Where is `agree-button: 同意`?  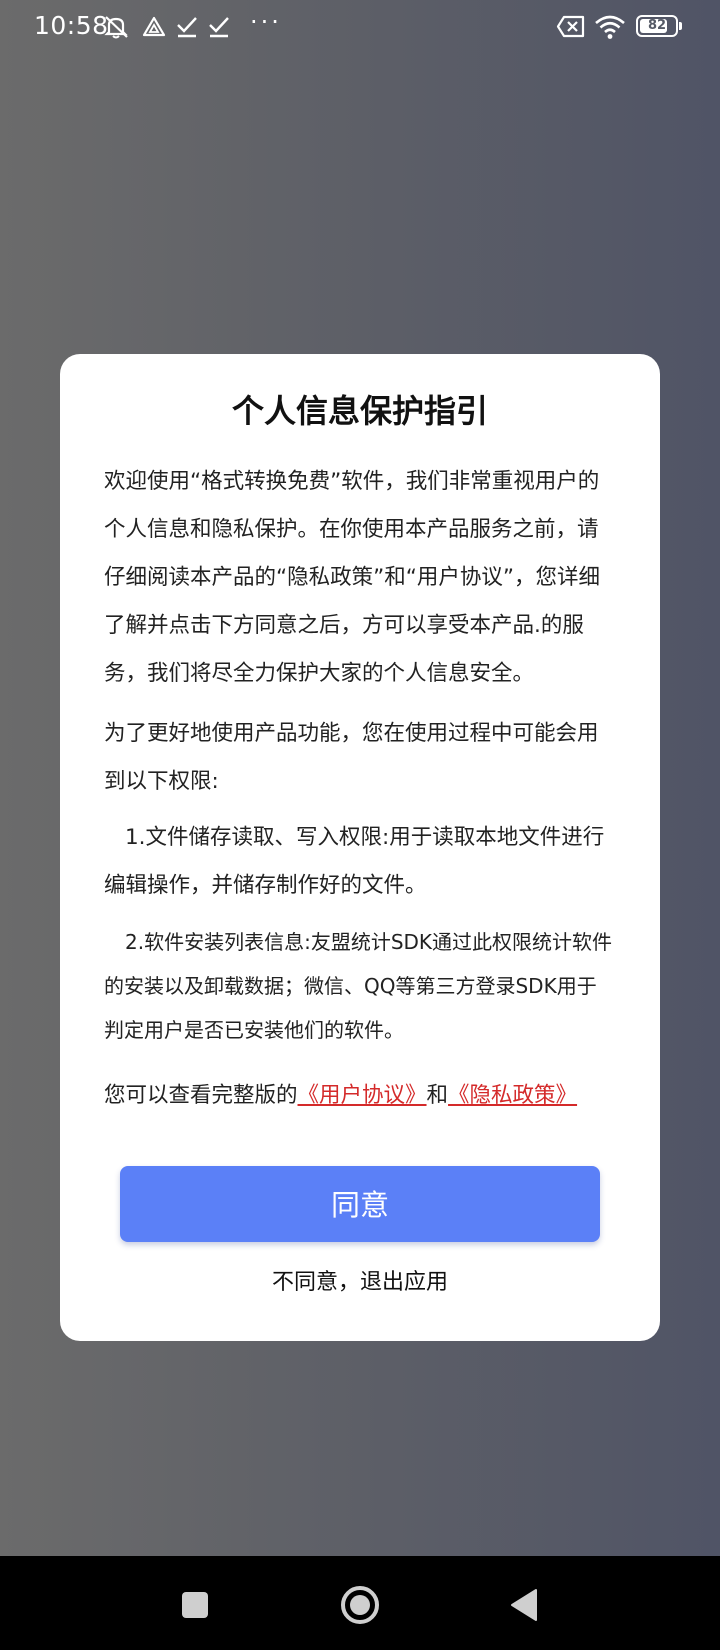 agree-button: 同意 is located at coordinates (360, 1204).